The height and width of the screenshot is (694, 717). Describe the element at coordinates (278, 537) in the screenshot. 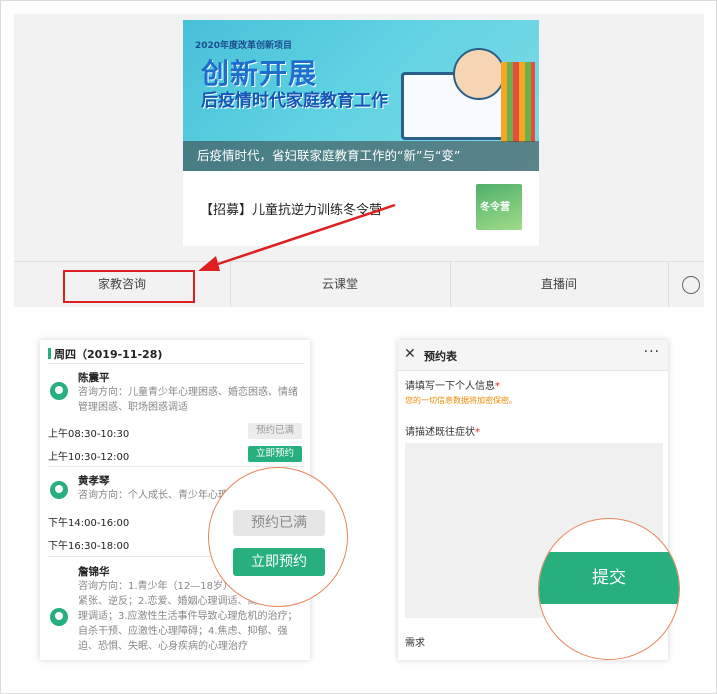

I see `zoom-callout-buttons: 预约已满 立即预约` at that location.